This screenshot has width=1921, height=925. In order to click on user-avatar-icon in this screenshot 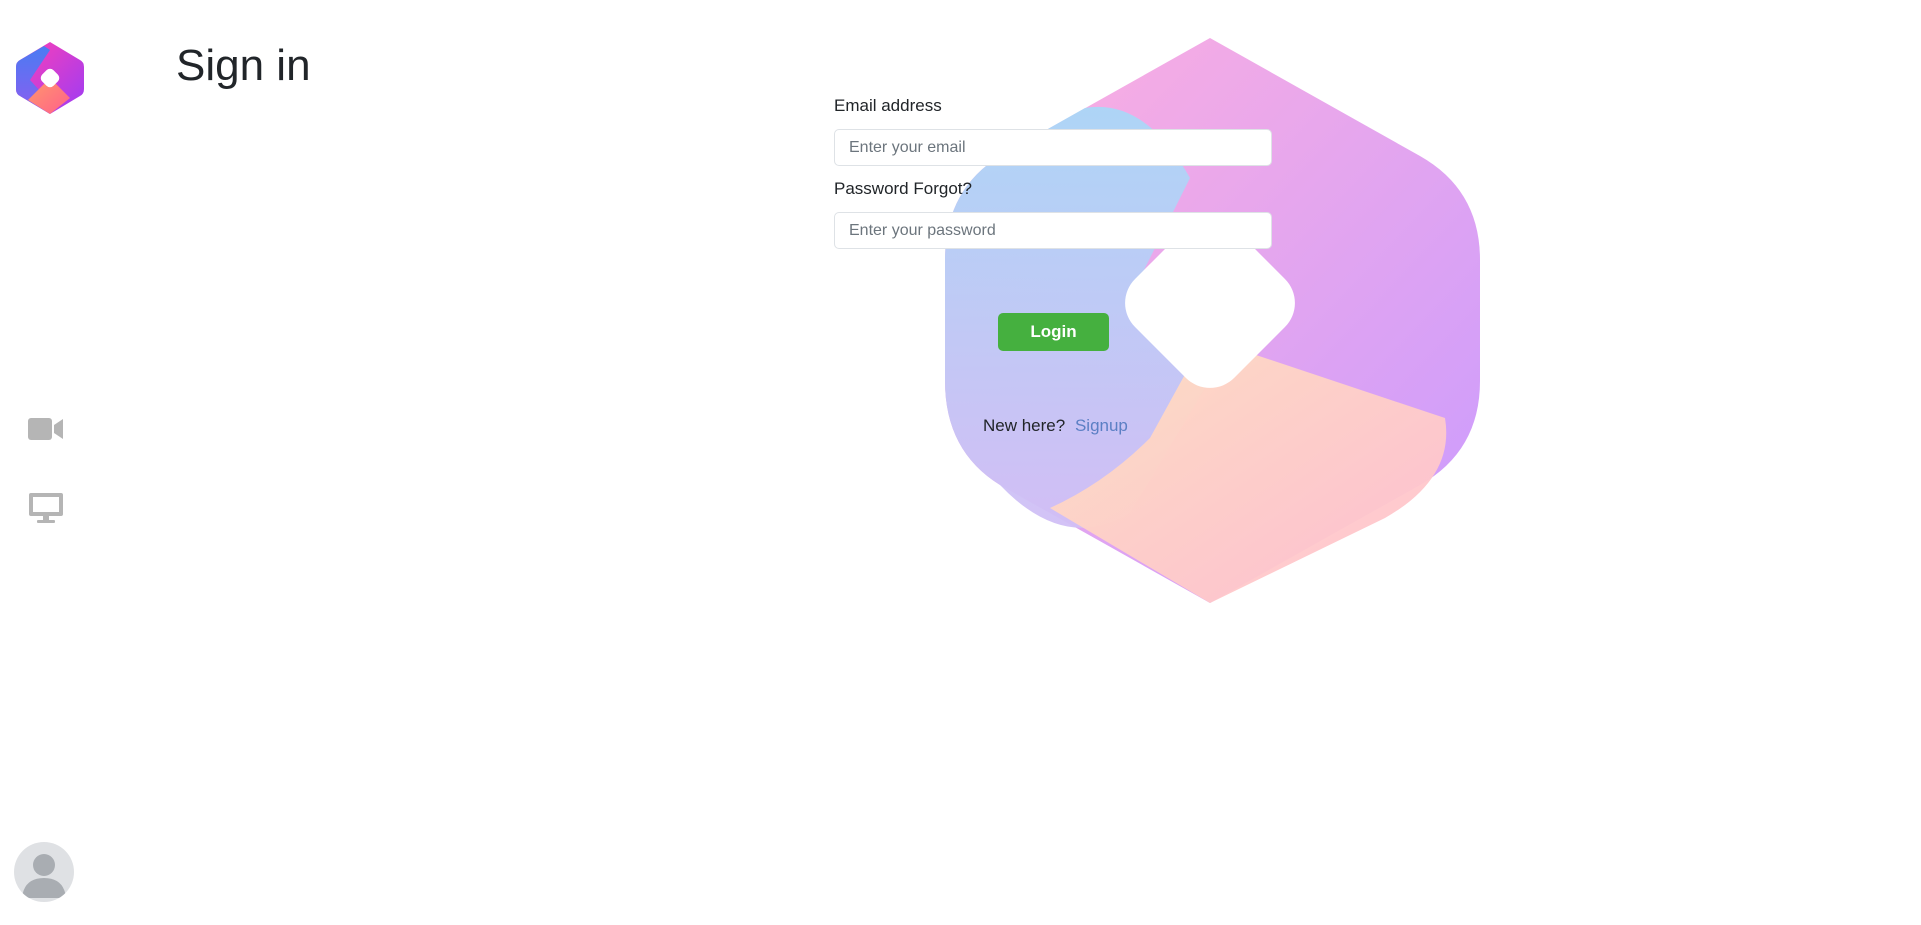, I will do `click(44, 872)`.